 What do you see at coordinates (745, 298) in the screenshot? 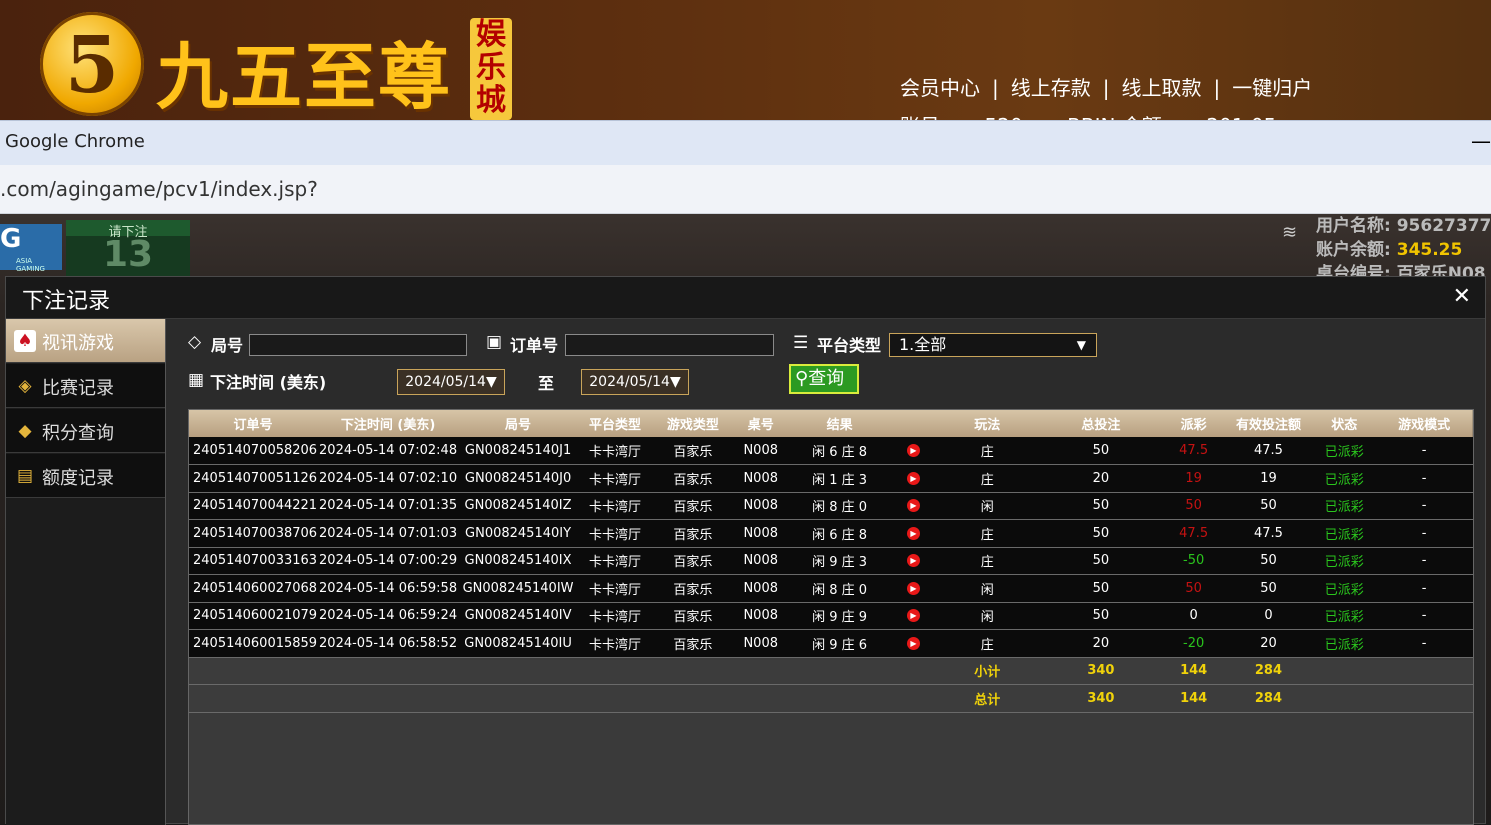
I see `modal-header: 下注记录 ✕` at bounding box center [745, 298].